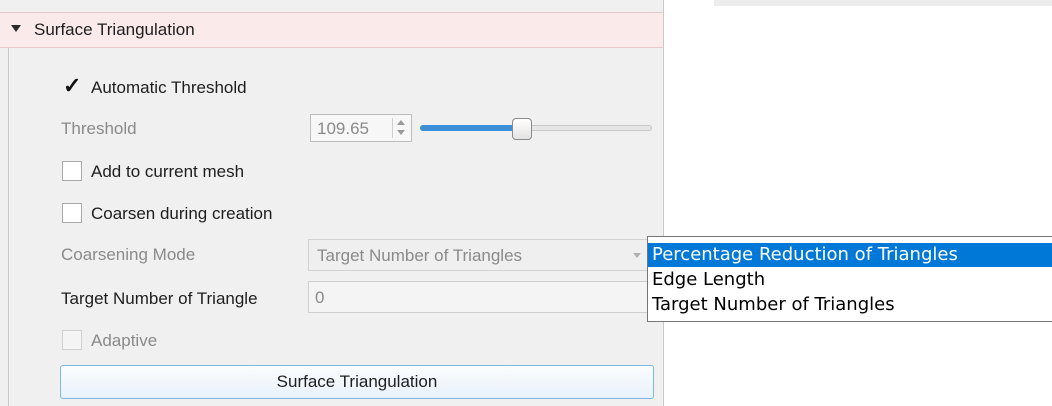  Describe the element at coordinates (536, 129) in the screenshot. I see `threshold-slider` at that location.